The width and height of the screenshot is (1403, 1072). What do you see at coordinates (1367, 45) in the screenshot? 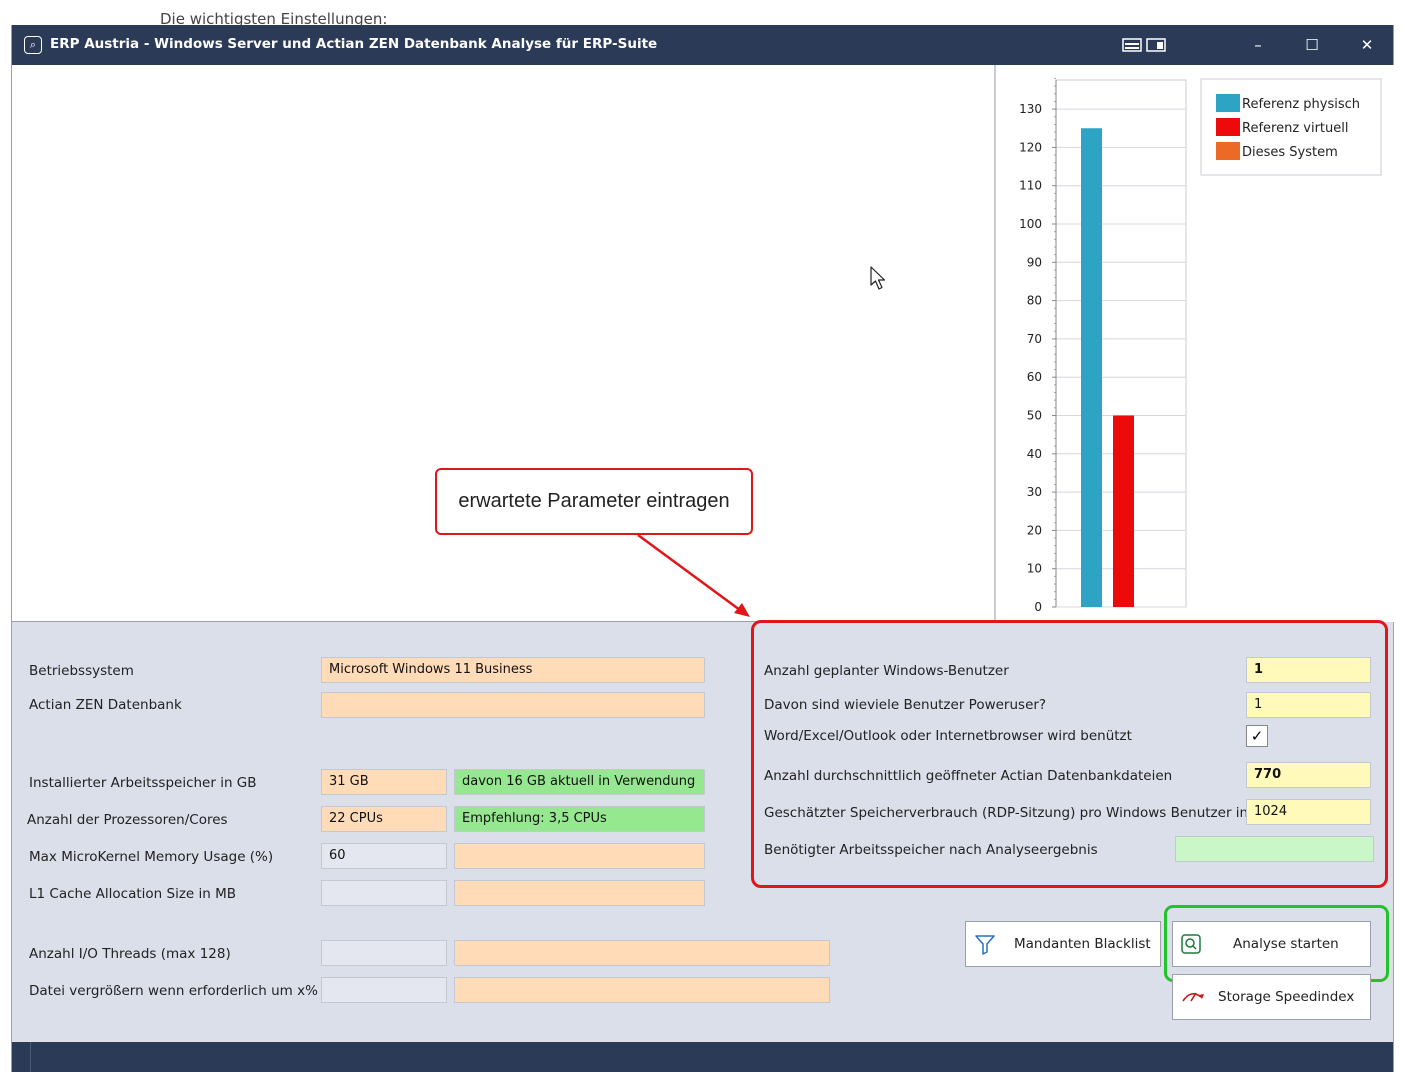
I see `close-button: ✕` at bounding box center [1367, 45].